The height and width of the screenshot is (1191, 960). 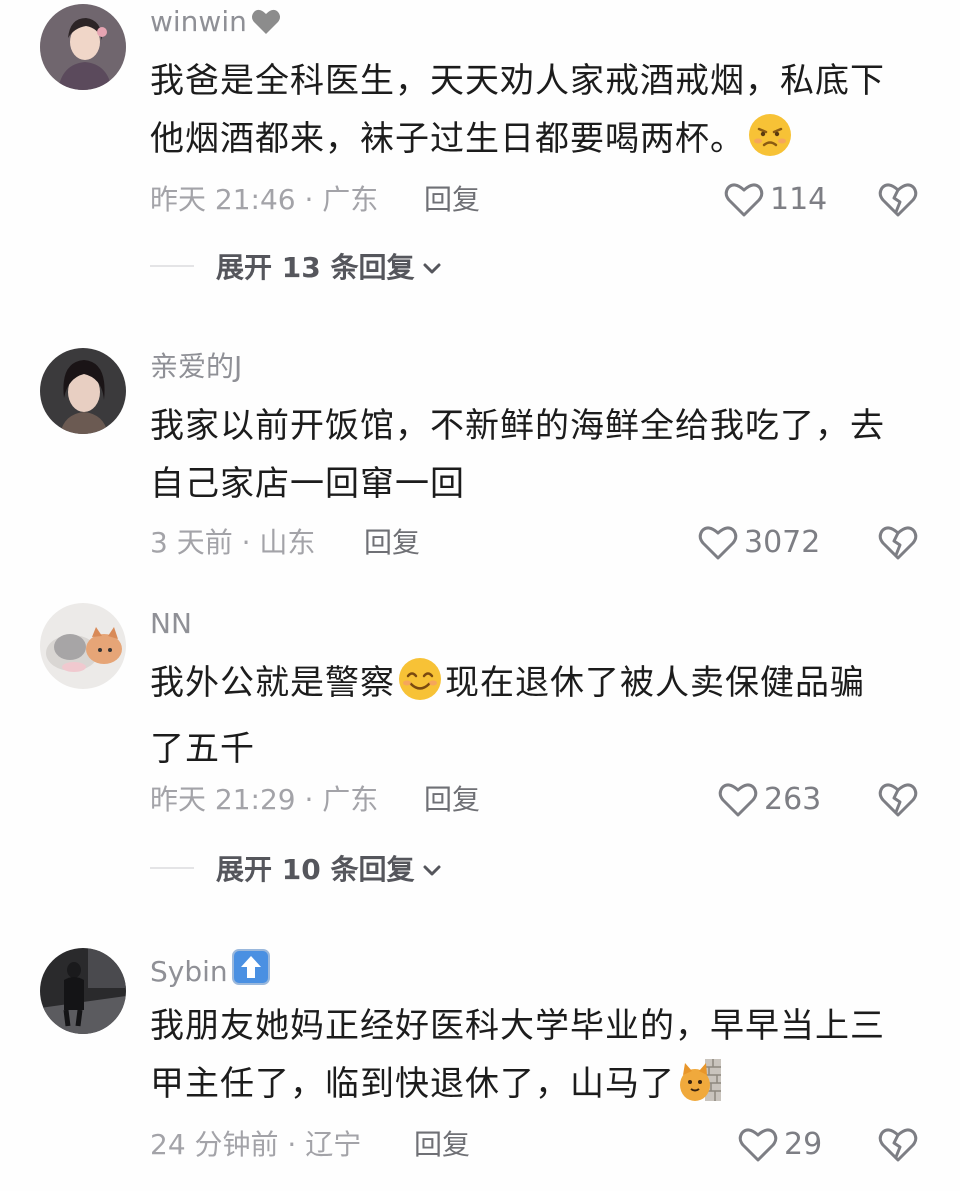 I want to click on like-count: 3072, so click(x=782, y=542).